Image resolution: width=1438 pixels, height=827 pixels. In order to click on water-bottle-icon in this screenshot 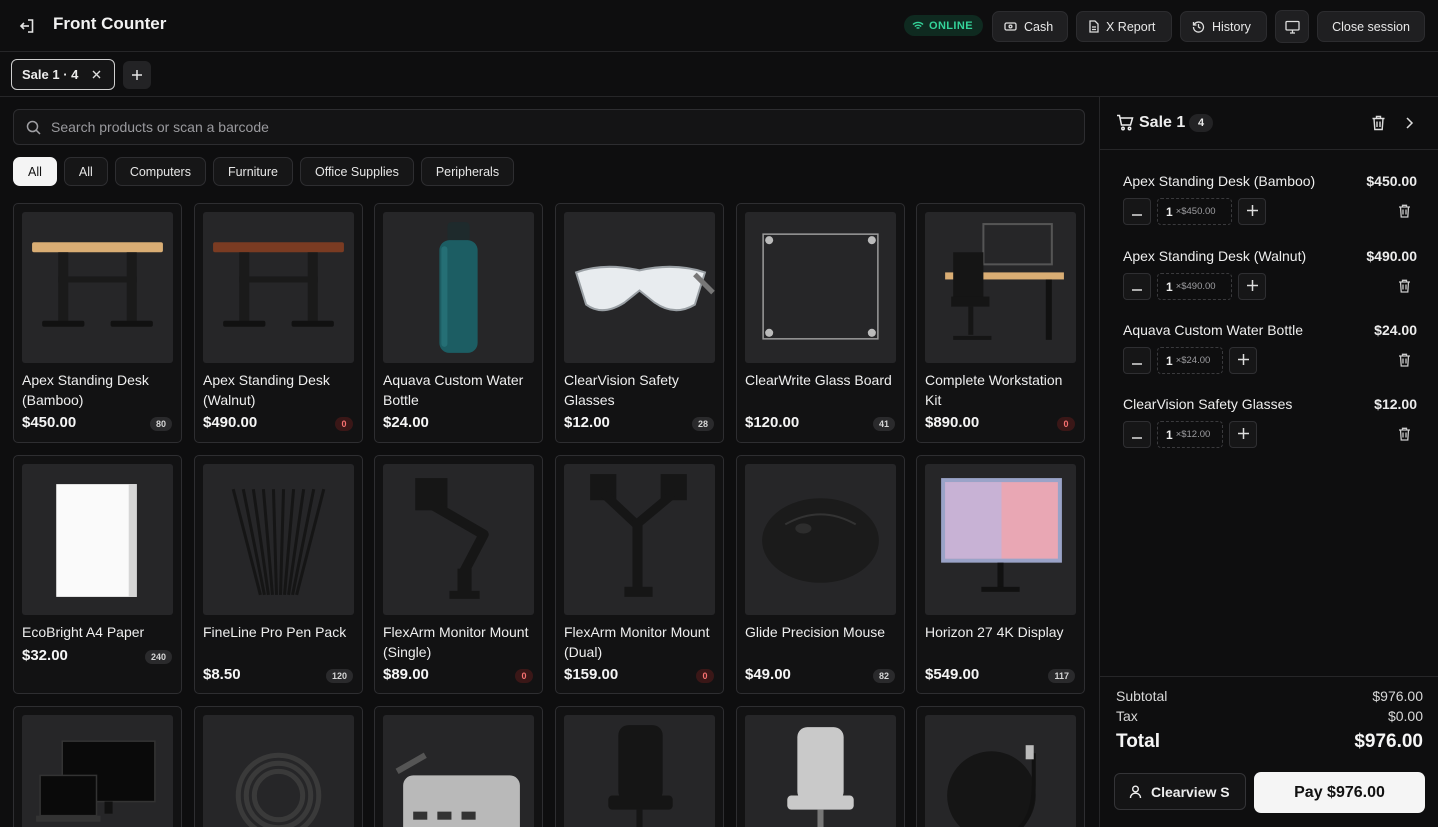, I will do `click(458, 287)`.